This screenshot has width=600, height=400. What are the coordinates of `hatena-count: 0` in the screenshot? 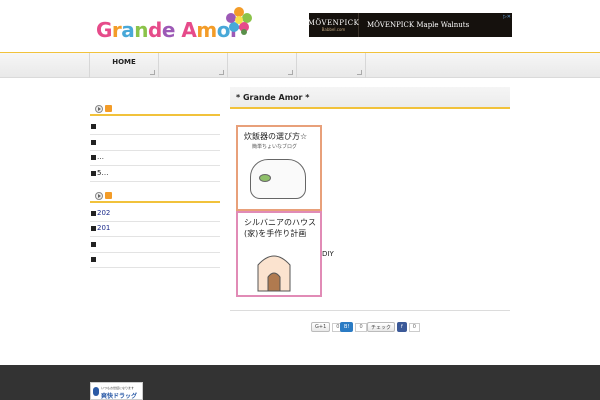 It's located at (361, 327).